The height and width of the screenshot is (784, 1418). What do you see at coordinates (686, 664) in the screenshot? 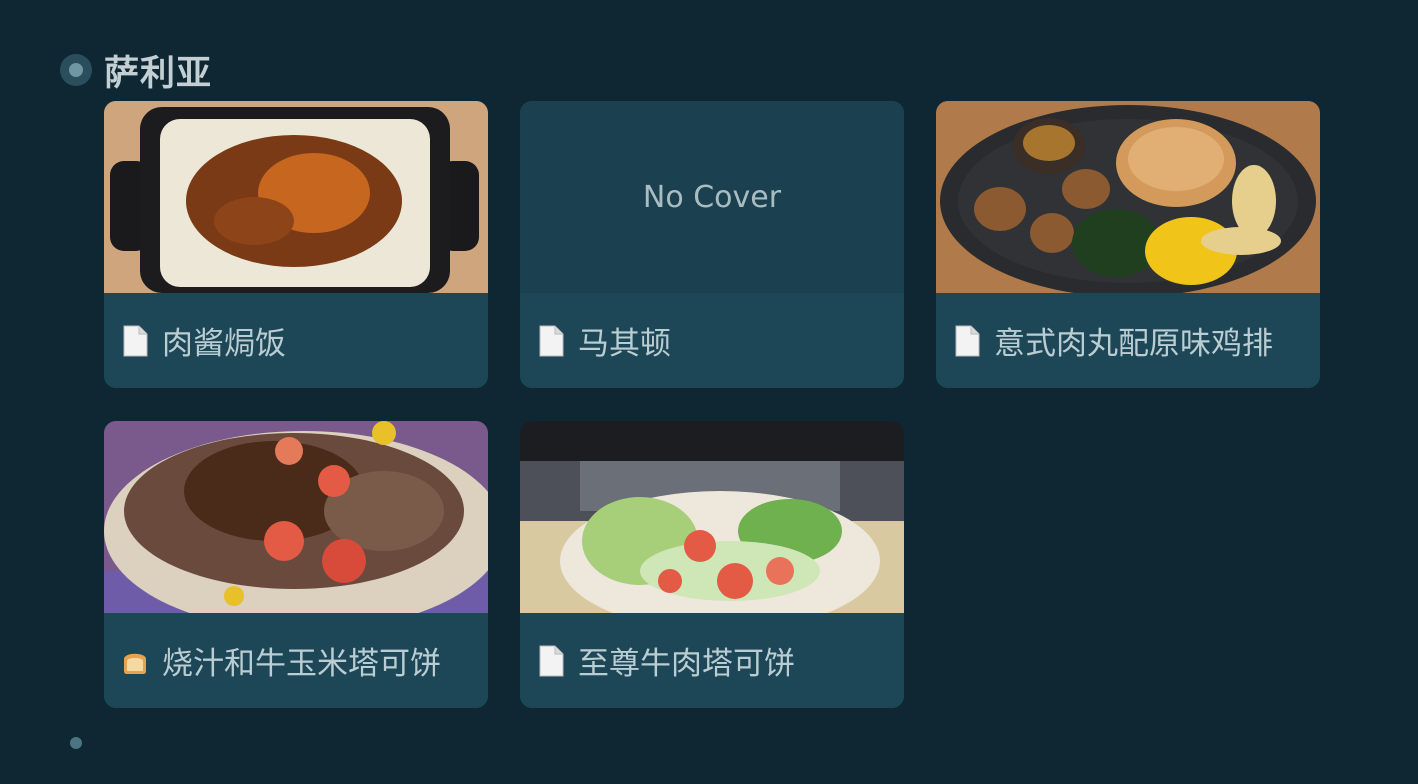
I see `card-title: 至尊牛肉塔可饼` at bounding box center [686, 664].